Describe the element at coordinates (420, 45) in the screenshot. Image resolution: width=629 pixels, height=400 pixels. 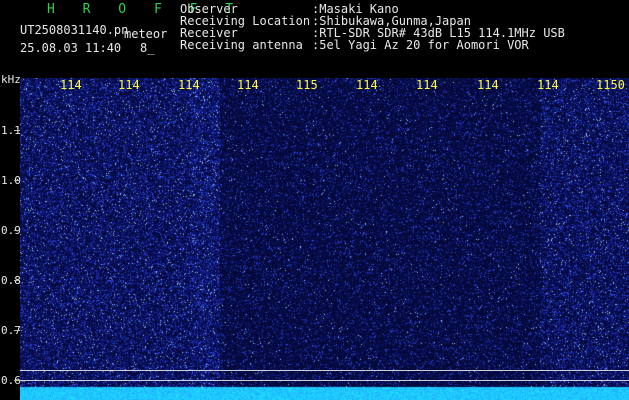
I see `meta-value: :5el Yagi Az 20 for Aomori VOR` at that location.